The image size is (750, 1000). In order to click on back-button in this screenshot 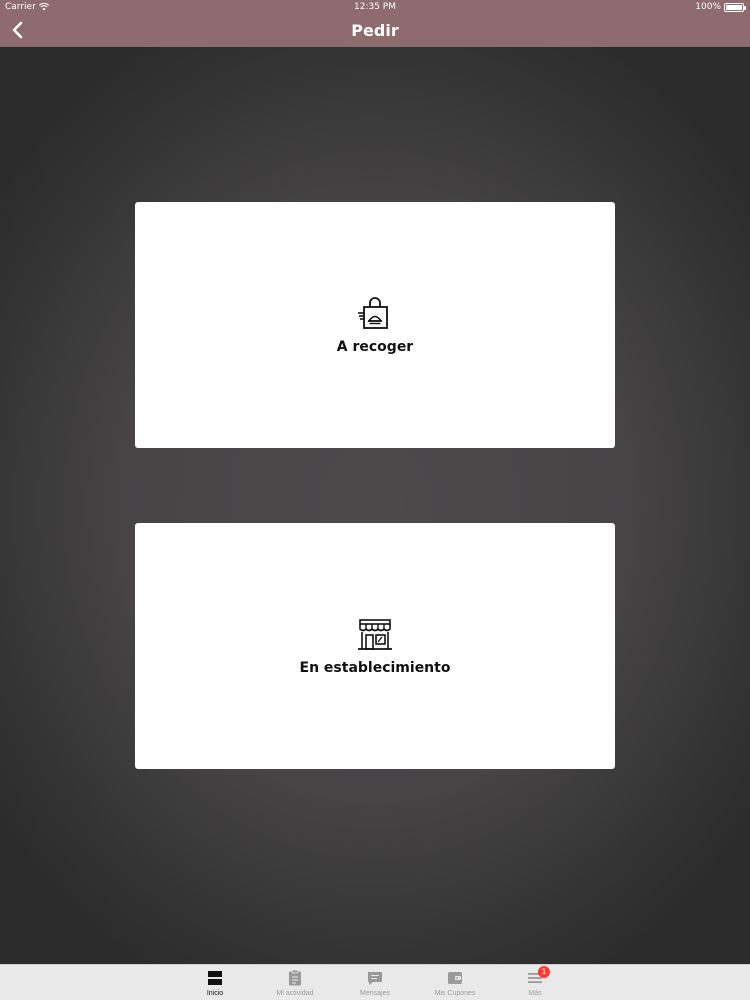, I will do `click(17, 30)`.